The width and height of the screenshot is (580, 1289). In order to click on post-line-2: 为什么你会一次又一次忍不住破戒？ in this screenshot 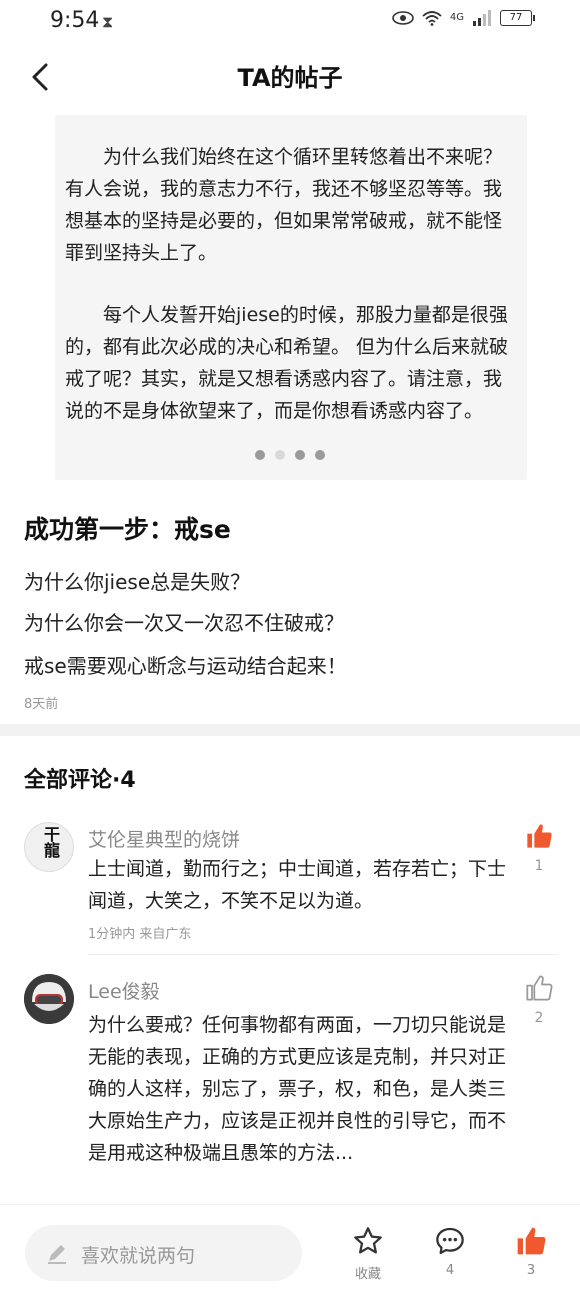, I will do `click(184, 623)`.